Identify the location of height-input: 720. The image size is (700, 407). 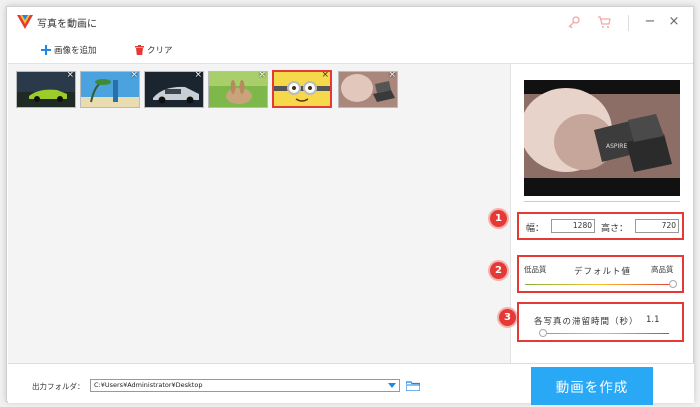
(657, 226).